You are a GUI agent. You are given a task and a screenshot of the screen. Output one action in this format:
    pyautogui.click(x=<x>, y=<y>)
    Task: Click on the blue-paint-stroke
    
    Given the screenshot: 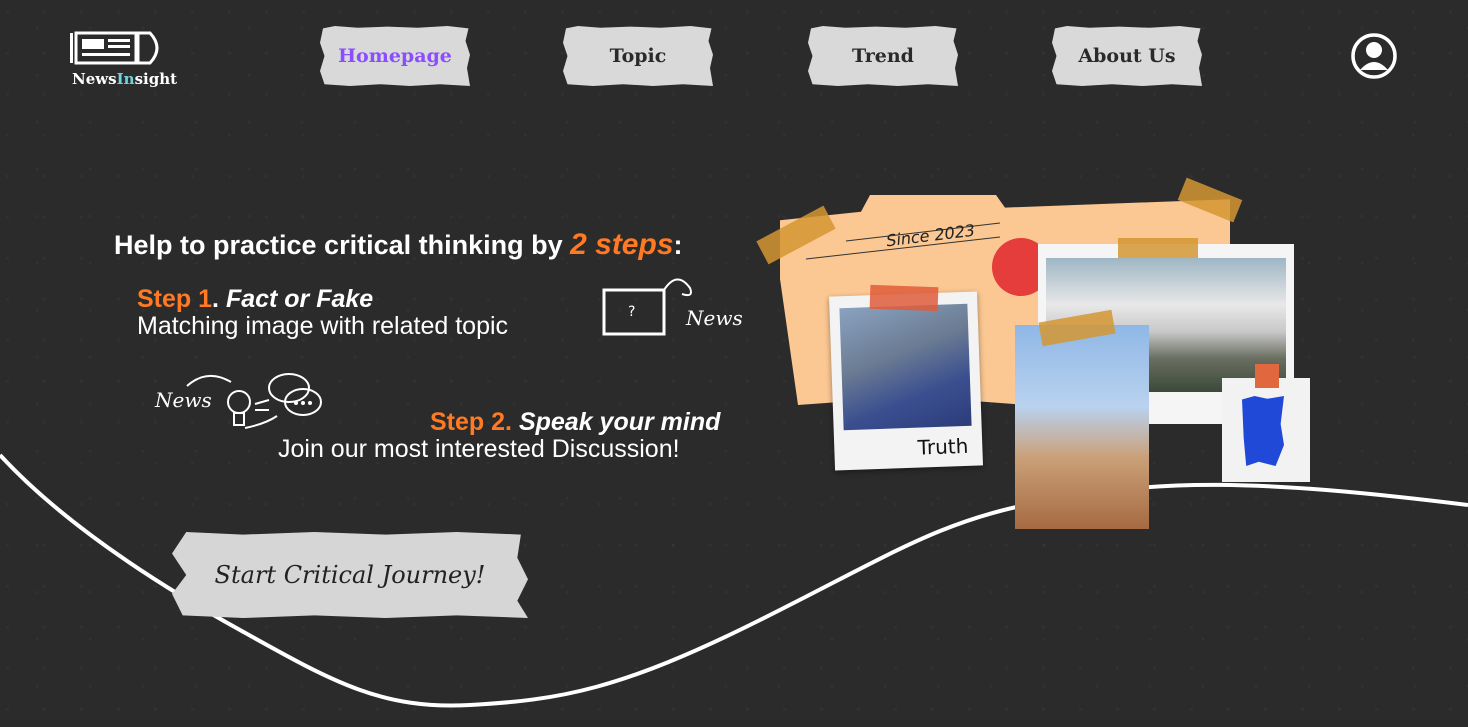 What is the action you would take?
    pyautogui.click(x=1263, y=431)
    